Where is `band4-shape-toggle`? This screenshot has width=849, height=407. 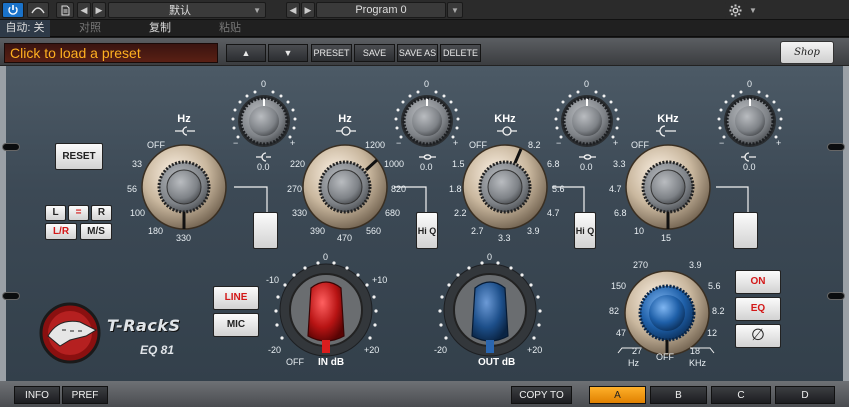
band4-shape-toggle is located at coordinates (745, 230).